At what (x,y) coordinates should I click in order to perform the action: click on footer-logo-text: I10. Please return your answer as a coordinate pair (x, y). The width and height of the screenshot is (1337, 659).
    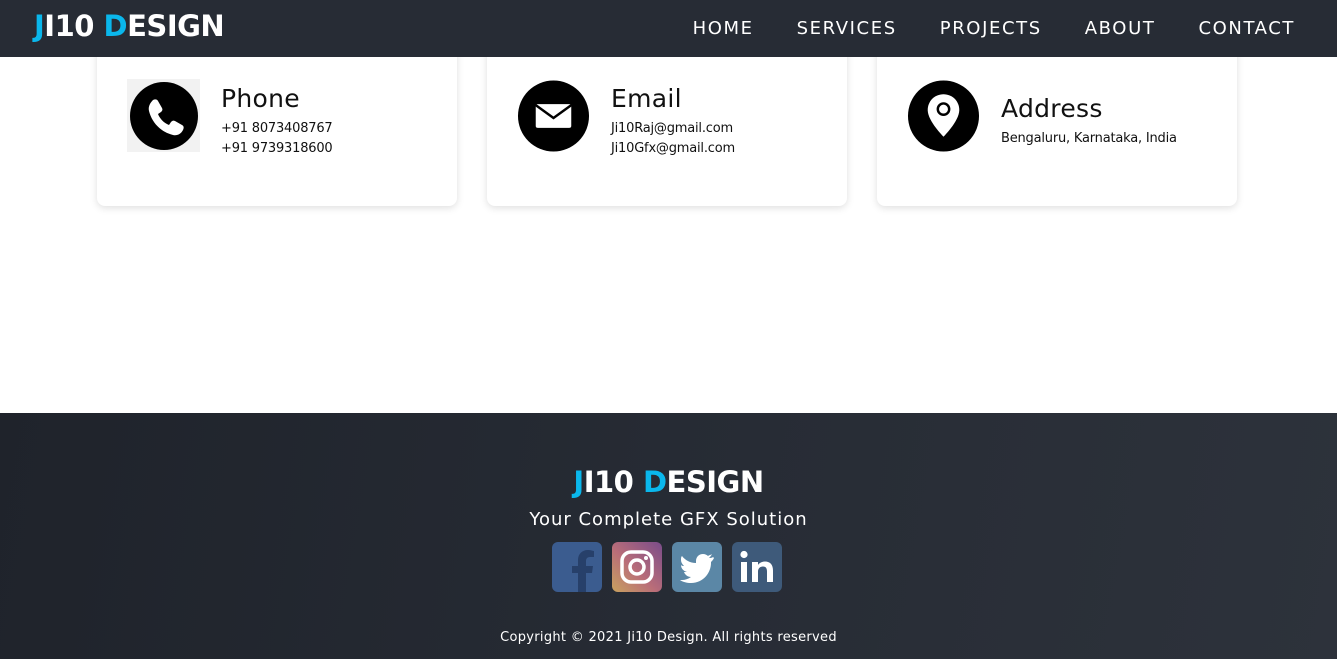
    Looking at the image, I should click on (613, 482).